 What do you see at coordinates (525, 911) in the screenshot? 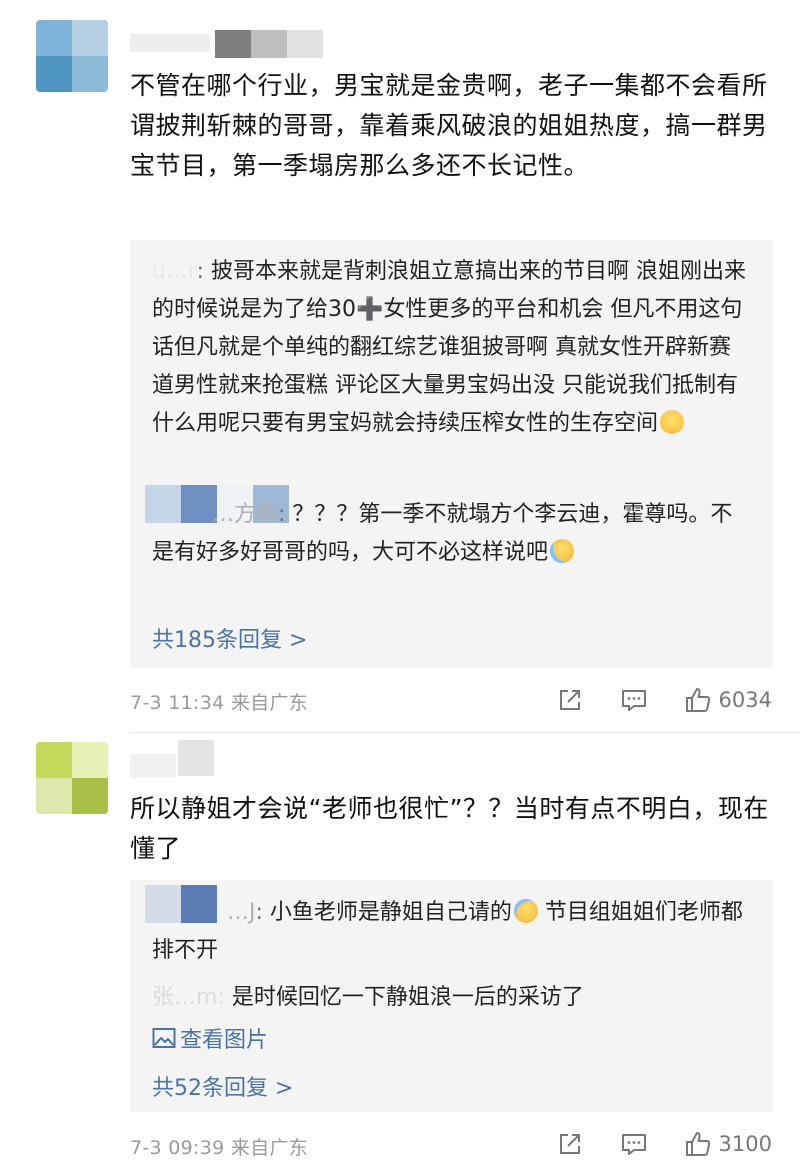
I see `crying-face-emoji` at bounding box center [525, 911].